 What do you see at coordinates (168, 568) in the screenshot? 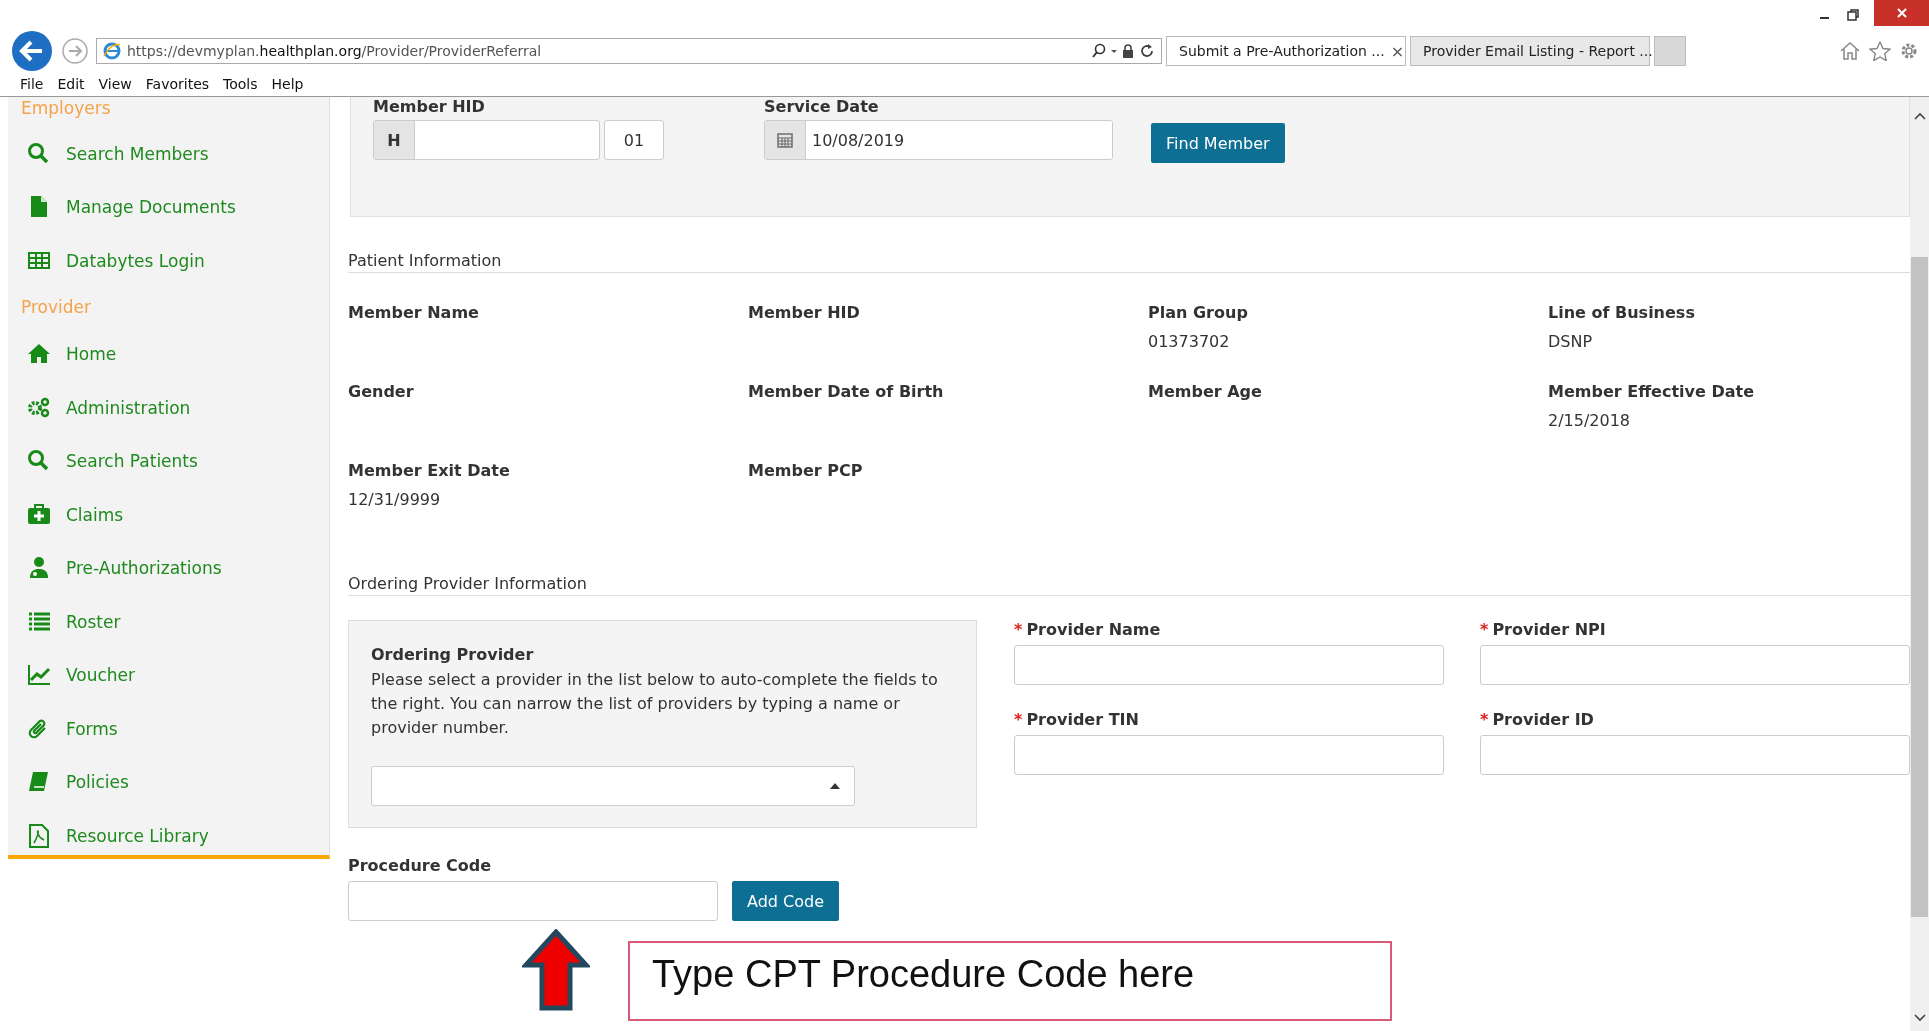
I see `sidebar-item: Pre-Authorizations` at bounding box center [168, 568].